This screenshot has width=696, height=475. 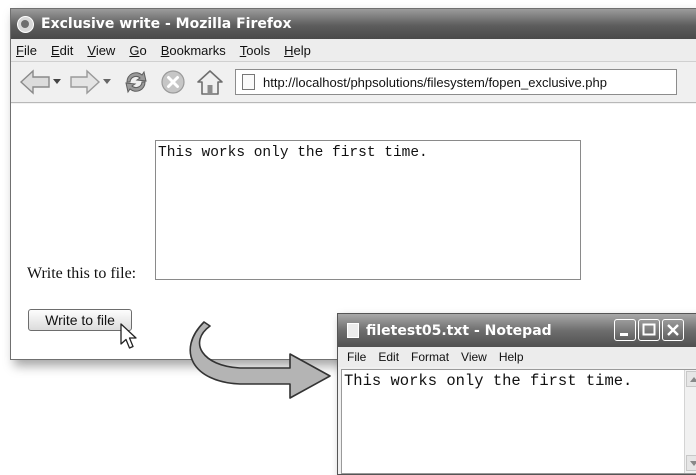 I want to click on notepad-menu-format: Format, so click(x=430, y=357).